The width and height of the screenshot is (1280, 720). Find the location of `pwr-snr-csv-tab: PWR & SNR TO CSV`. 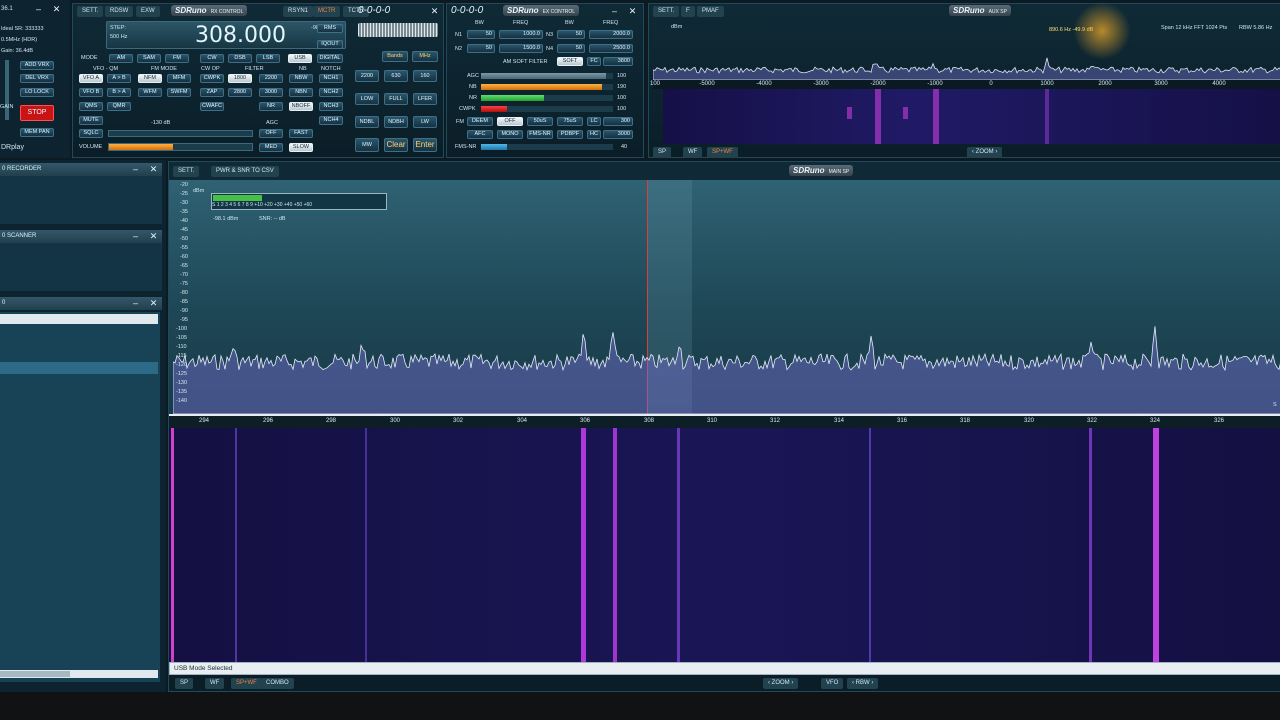

pwr-snr-csv-tab: PWR & SNR TO CSV is located at coordinates (245, 171).